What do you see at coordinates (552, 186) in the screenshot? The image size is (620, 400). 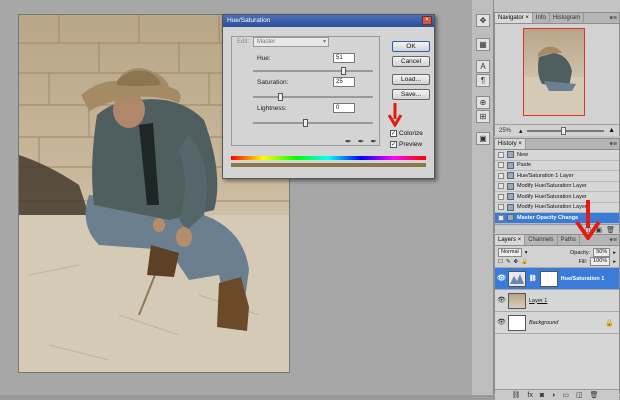 I see `history-item-label: Modify Hue/Saturation Layer` at bounding box center [552, 186].